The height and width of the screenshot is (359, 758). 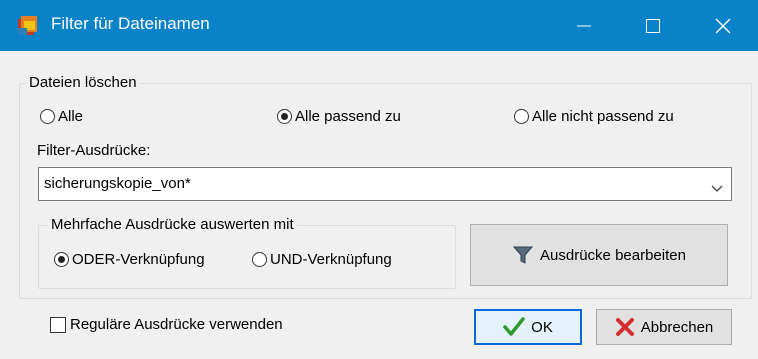 I want to click on maximize-icon, so click(x=653, y=26).